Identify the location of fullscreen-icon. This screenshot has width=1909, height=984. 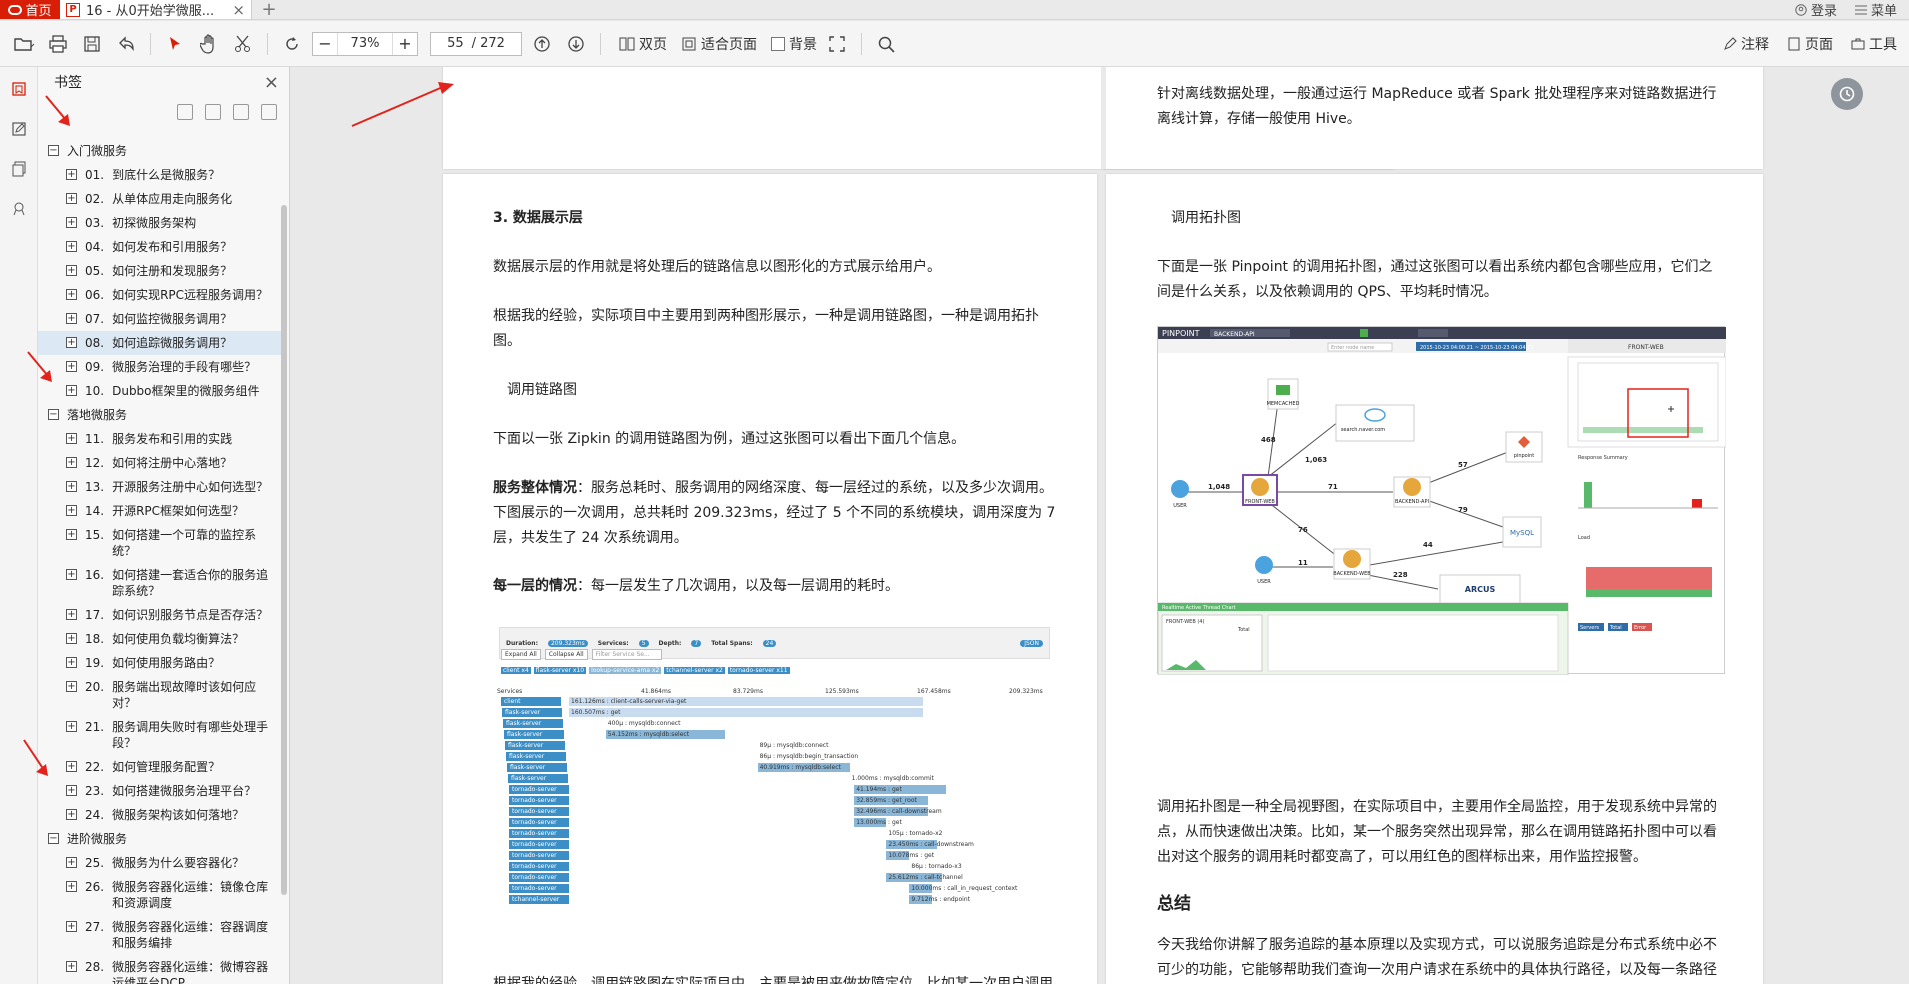
(837, 44).